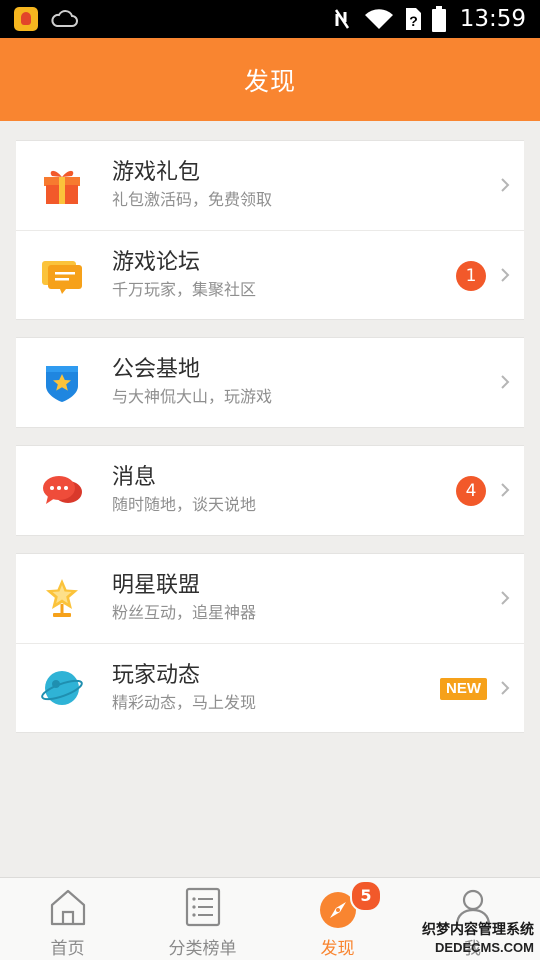 Image resolution: width=540 pixels, height=960 pixels. What do you see at coordinates (67, 949) in the screenshot?
I see `nav-label: 首页` at bounding box center [67, 949].